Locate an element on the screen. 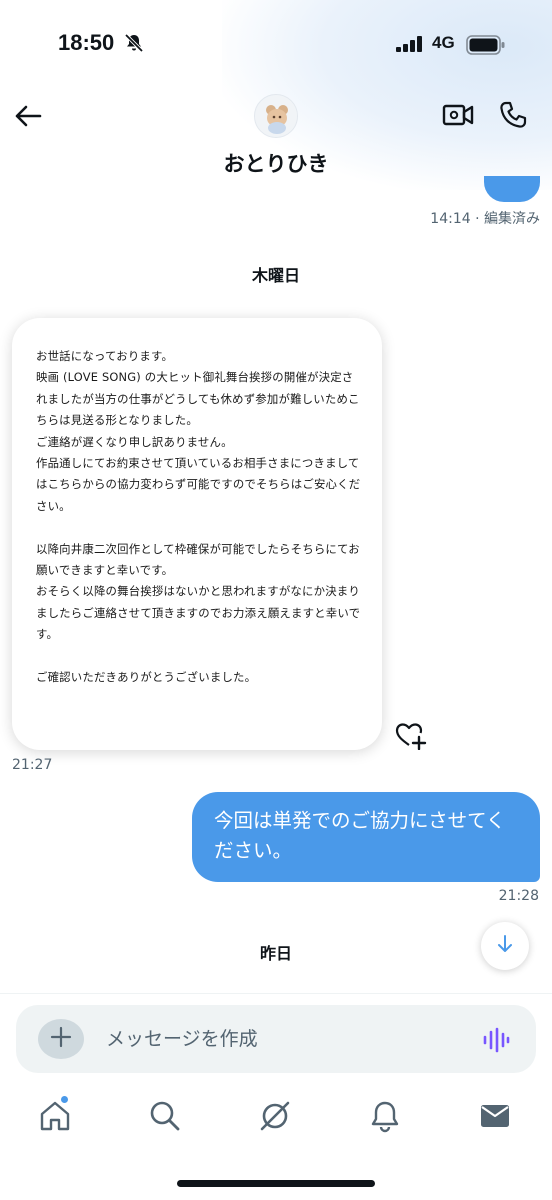  bottom-navigation is located at coordinates (276, 1120).